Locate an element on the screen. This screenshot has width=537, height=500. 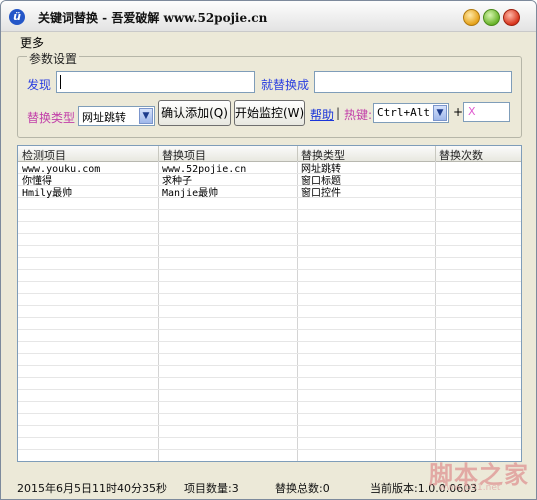
replace-cell: www.52pojie.cn is located at coordinates (204, 169).